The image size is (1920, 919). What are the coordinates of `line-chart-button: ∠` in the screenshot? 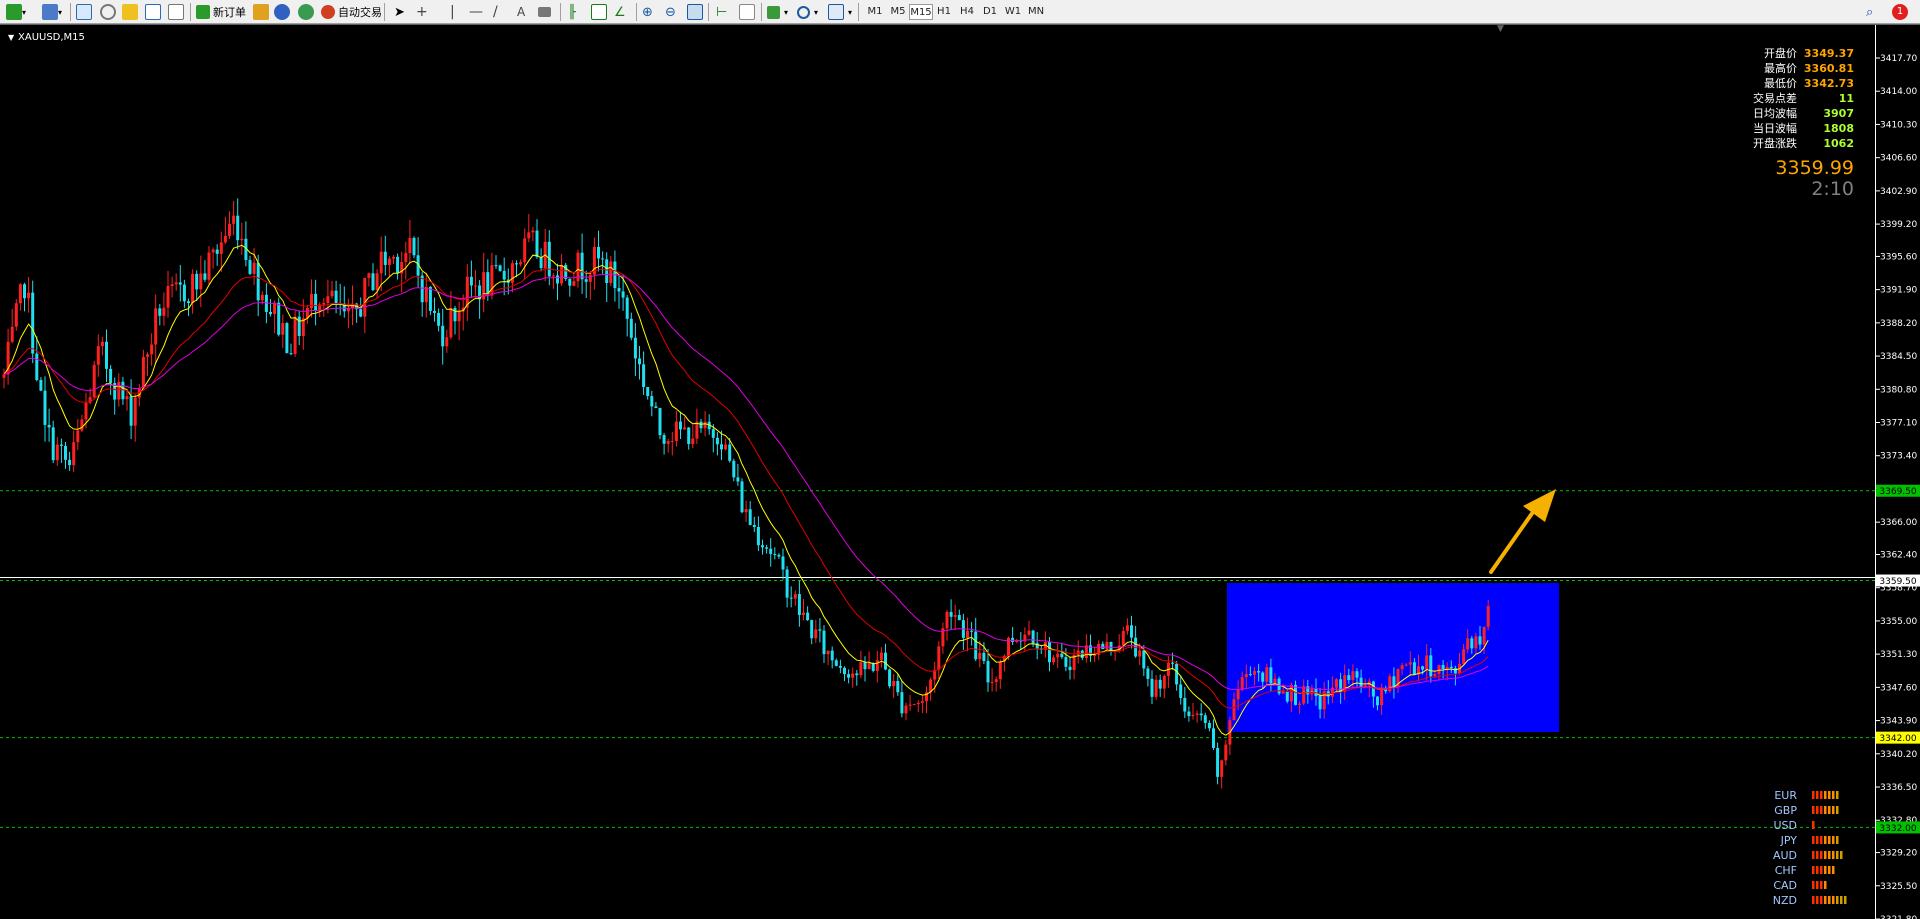 It's located at (620, 12).